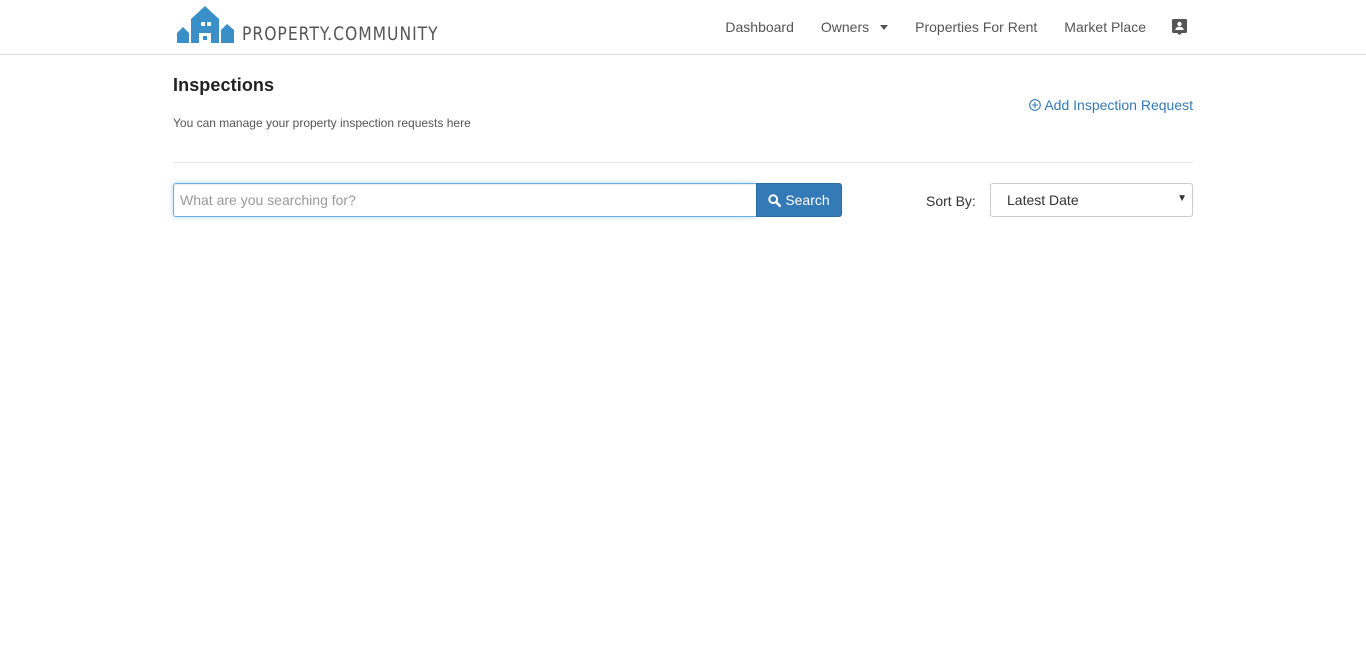  I want to click on house-logo-icon, so click(205, 24).